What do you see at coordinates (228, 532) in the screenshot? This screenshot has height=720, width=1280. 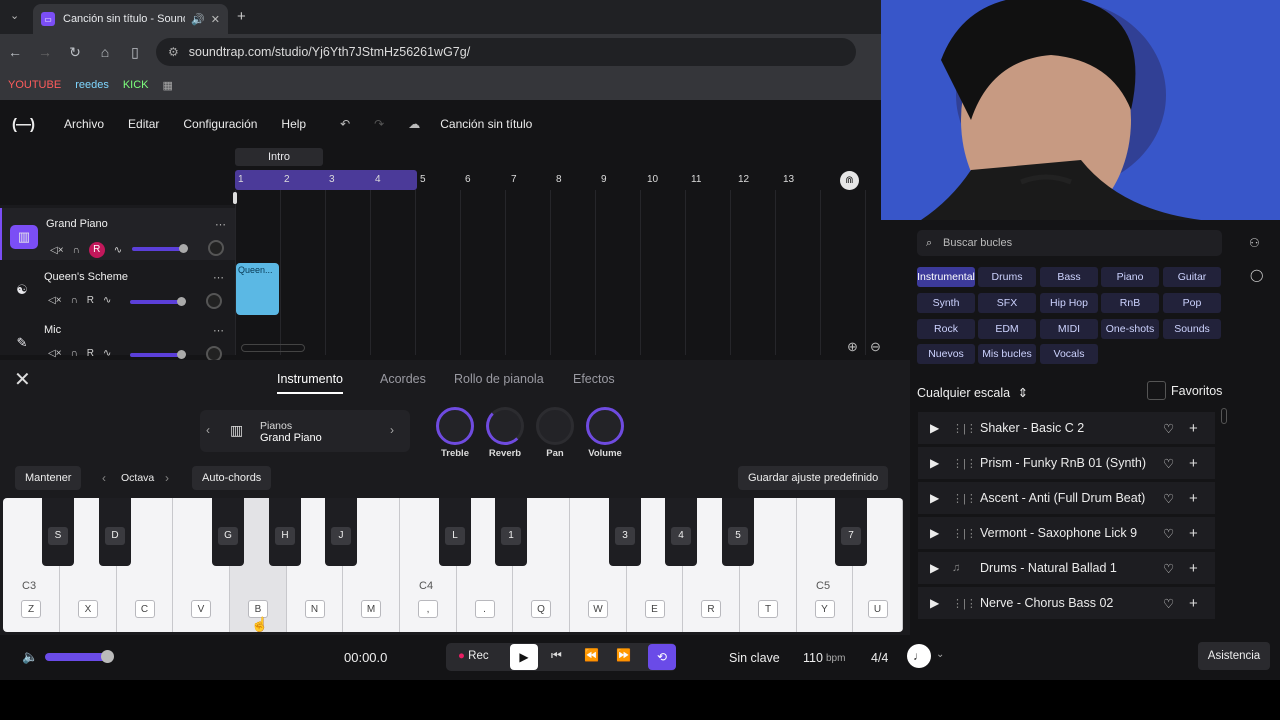 I see `piano-black-key: G` at bounding box center [228, 532].